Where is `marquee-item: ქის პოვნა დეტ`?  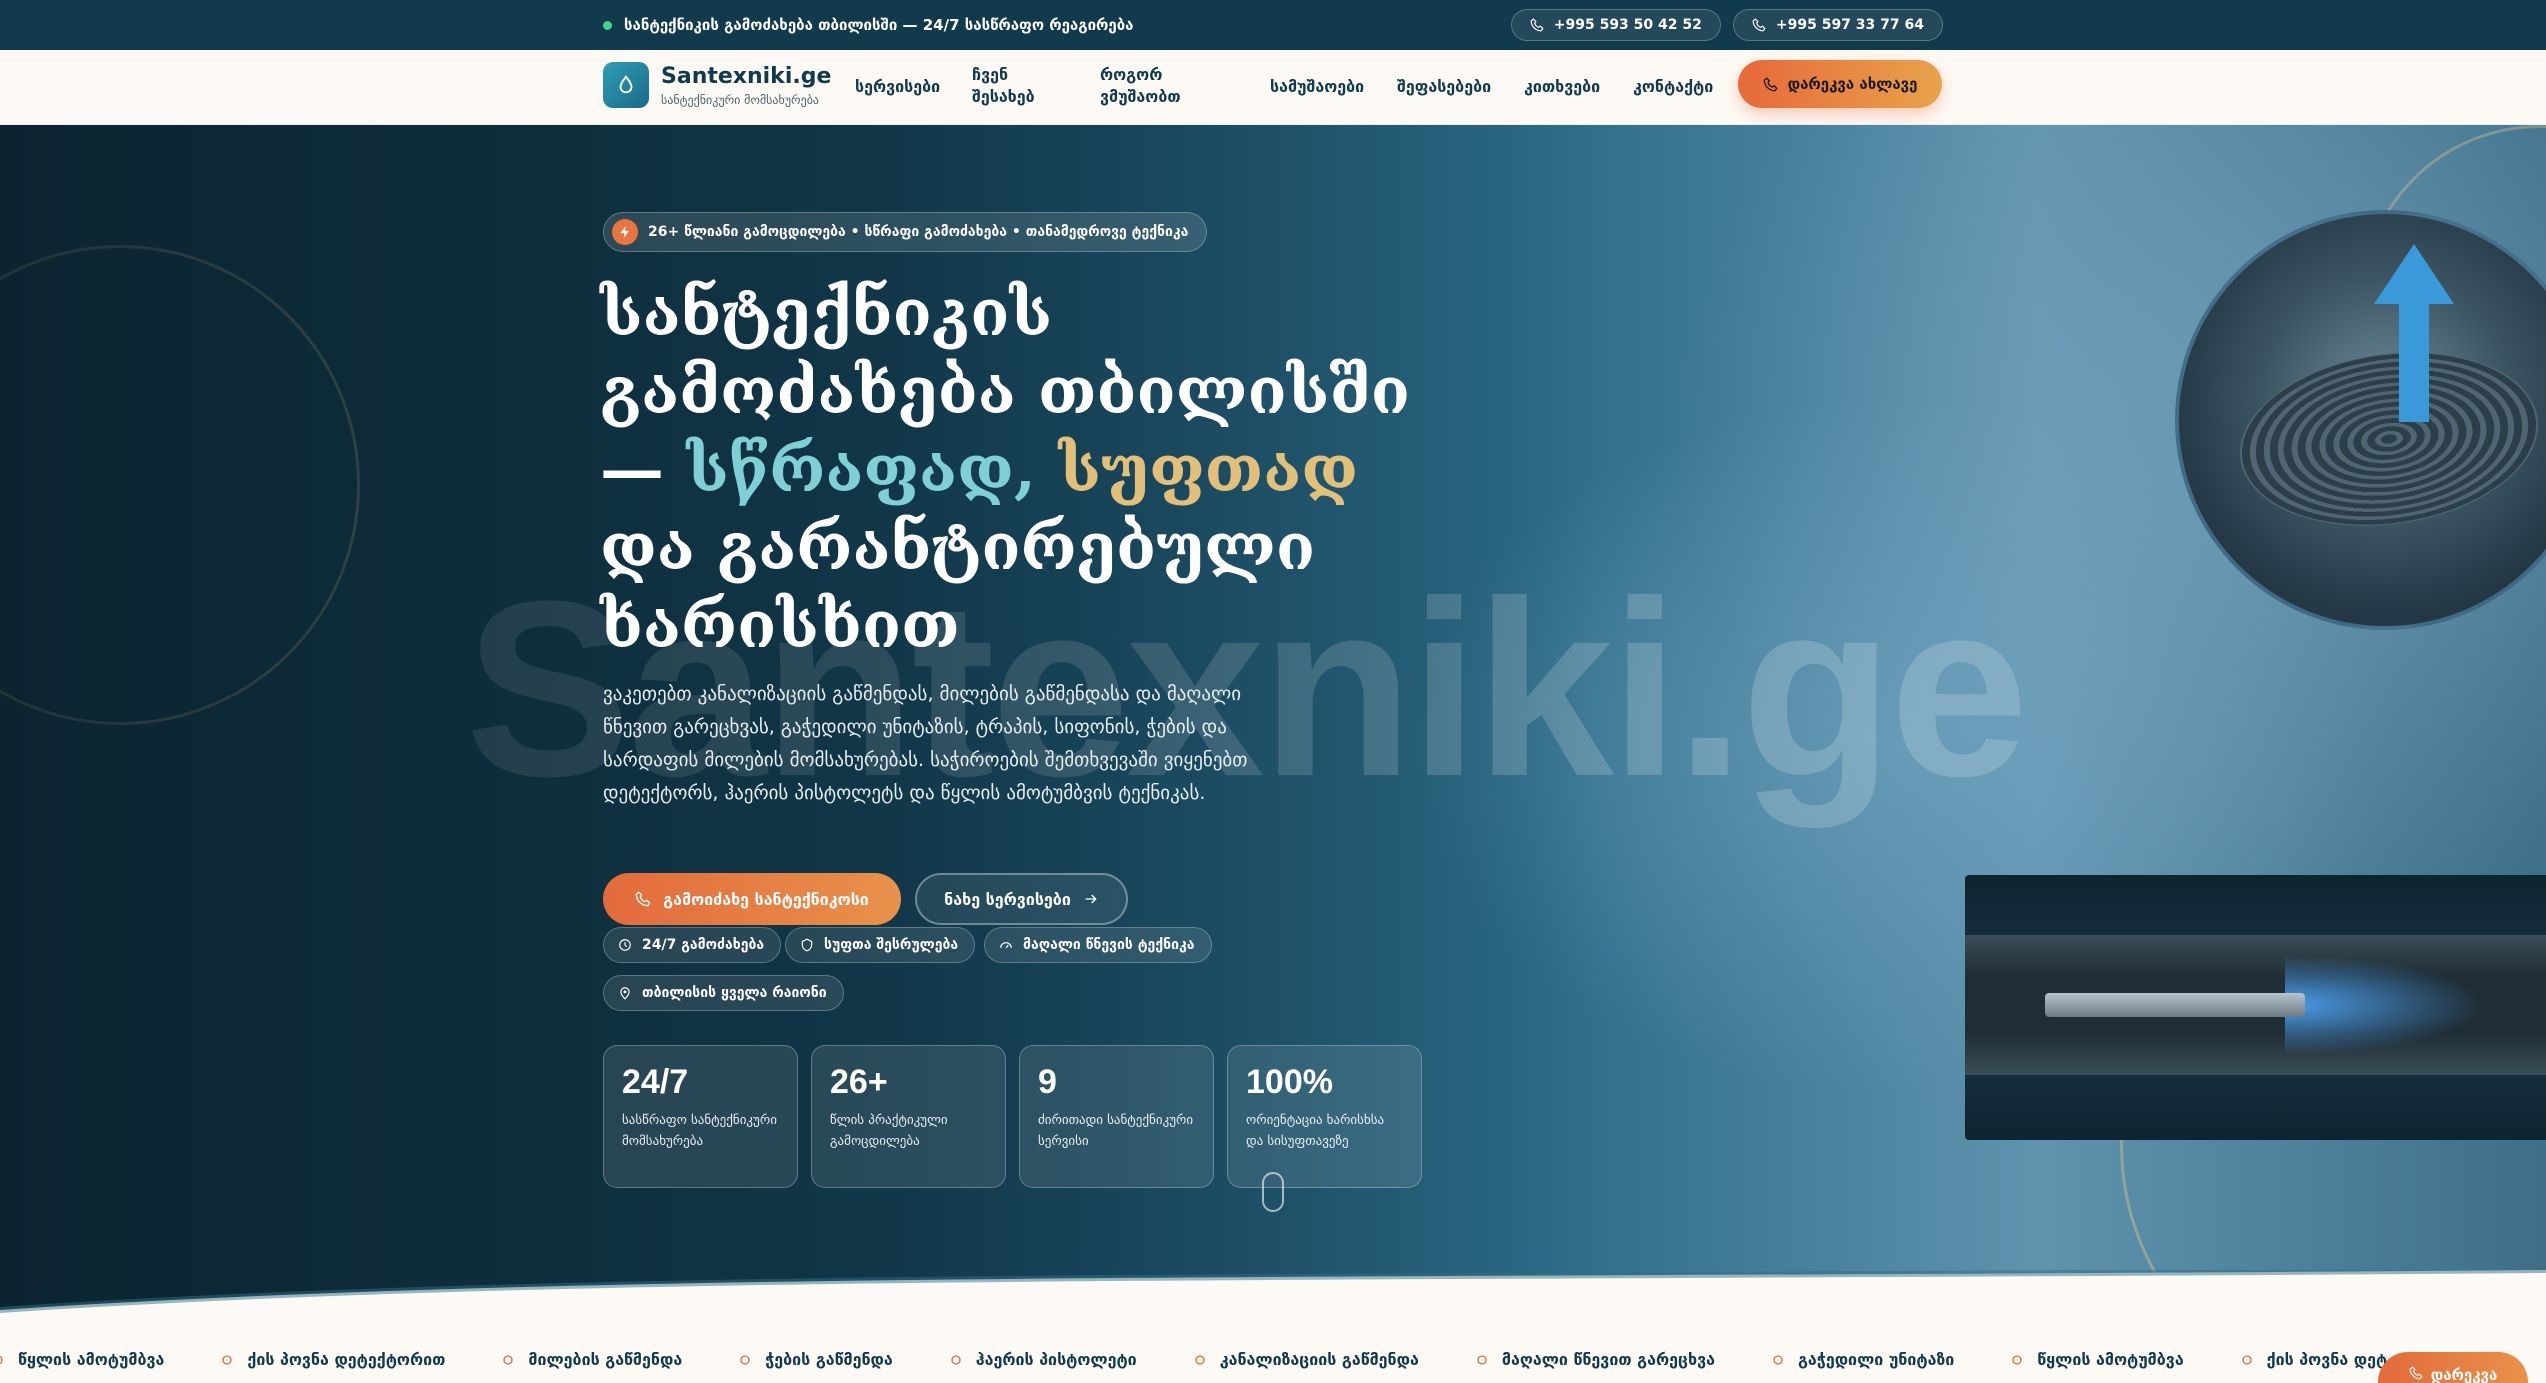
marquee-item: ქის პოვნა დეტ is located at coordinates (2313, 1359).